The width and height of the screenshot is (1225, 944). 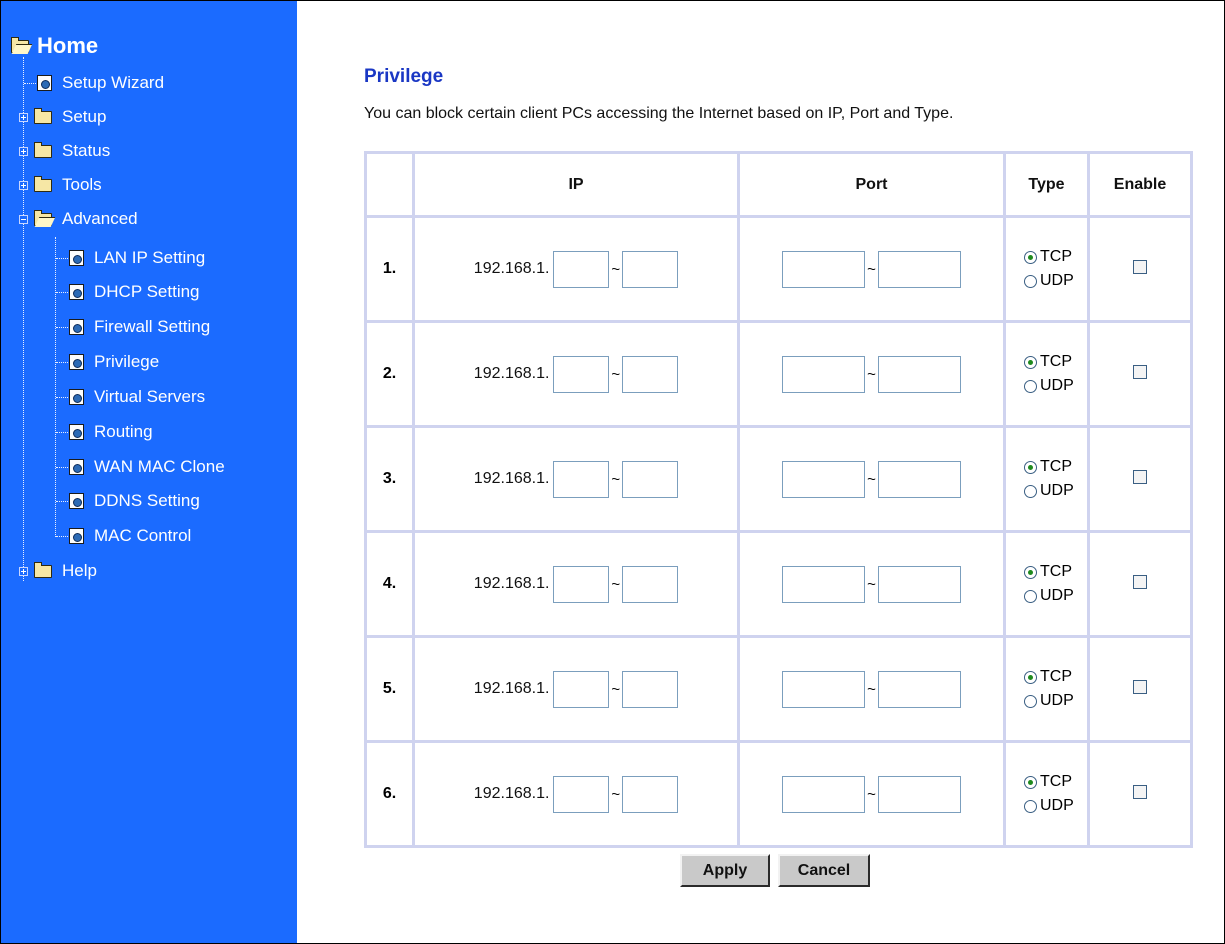 I want to click on ip-range-cell: 192.168.1. ~, so click(x=576, y=269).